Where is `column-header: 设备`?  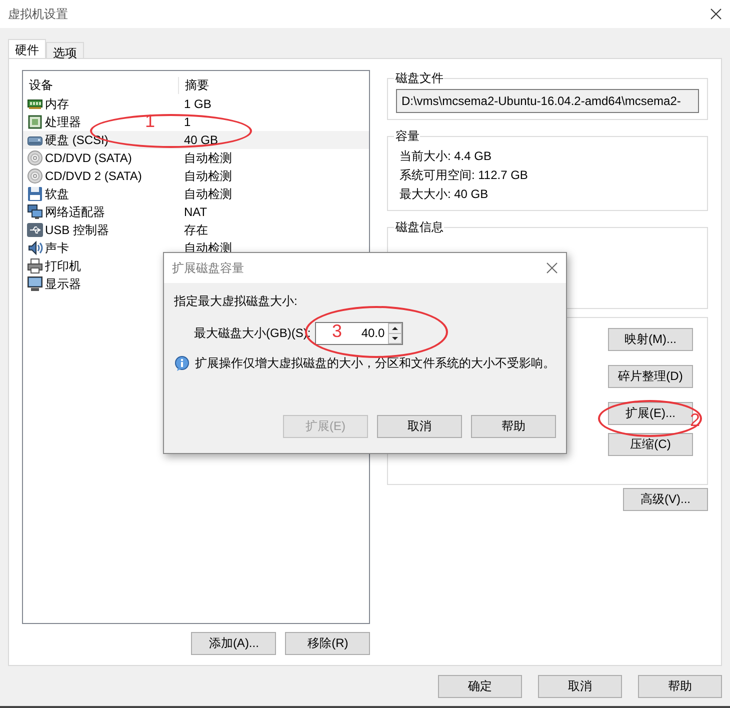
column-header: 设备 is located at coordinates (101, 85).